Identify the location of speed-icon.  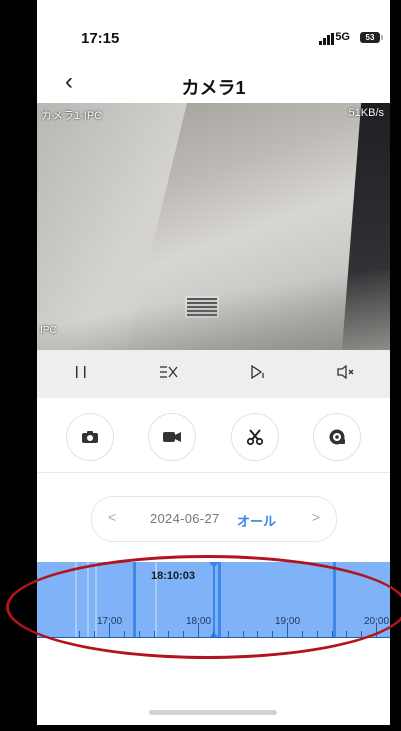
(337, 437).